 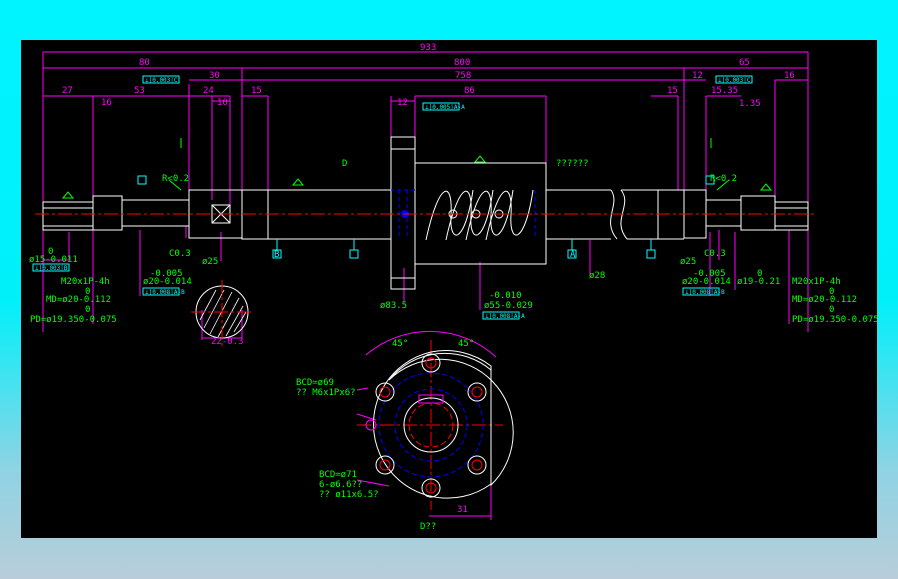 I want to click on note-r02-left: R<0.2, so click(x=175, y=179).